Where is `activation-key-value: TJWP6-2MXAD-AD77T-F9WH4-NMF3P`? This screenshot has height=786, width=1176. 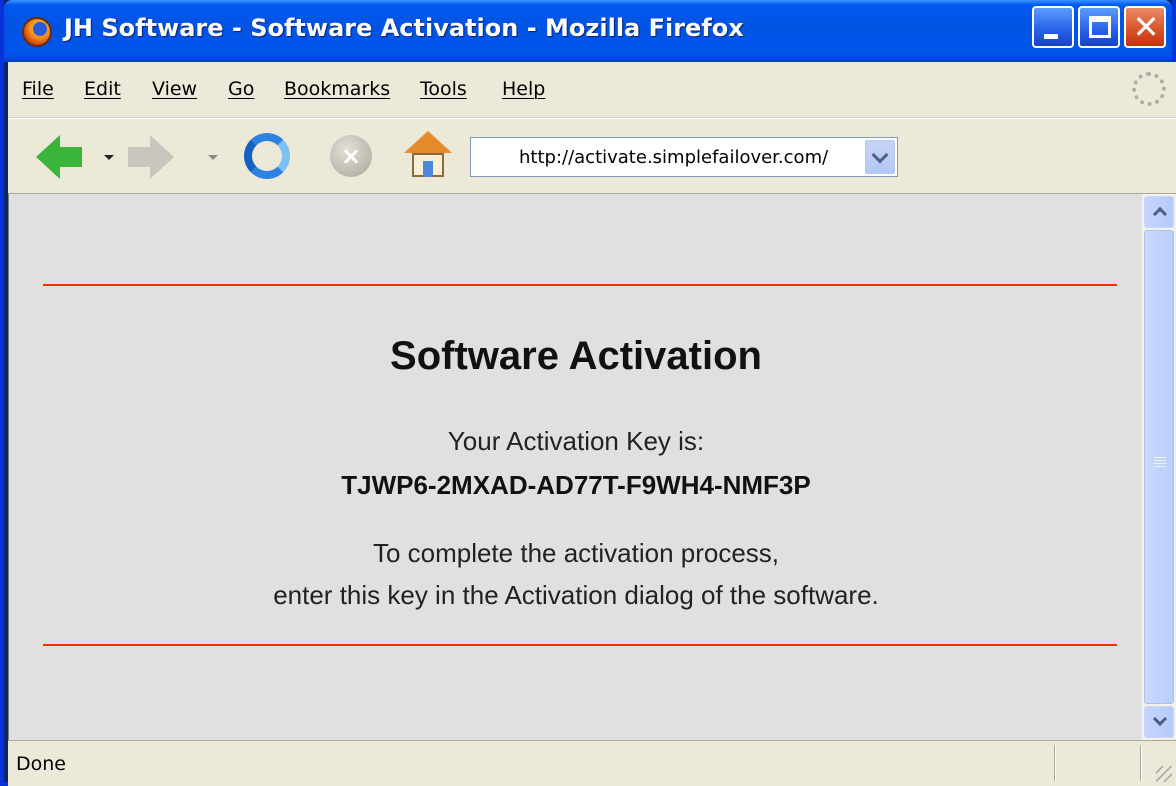
activation-key-value: TJWP6-2MXAD-AD77T-F9WH4-NMF3P is located at coordinates (576, 485).